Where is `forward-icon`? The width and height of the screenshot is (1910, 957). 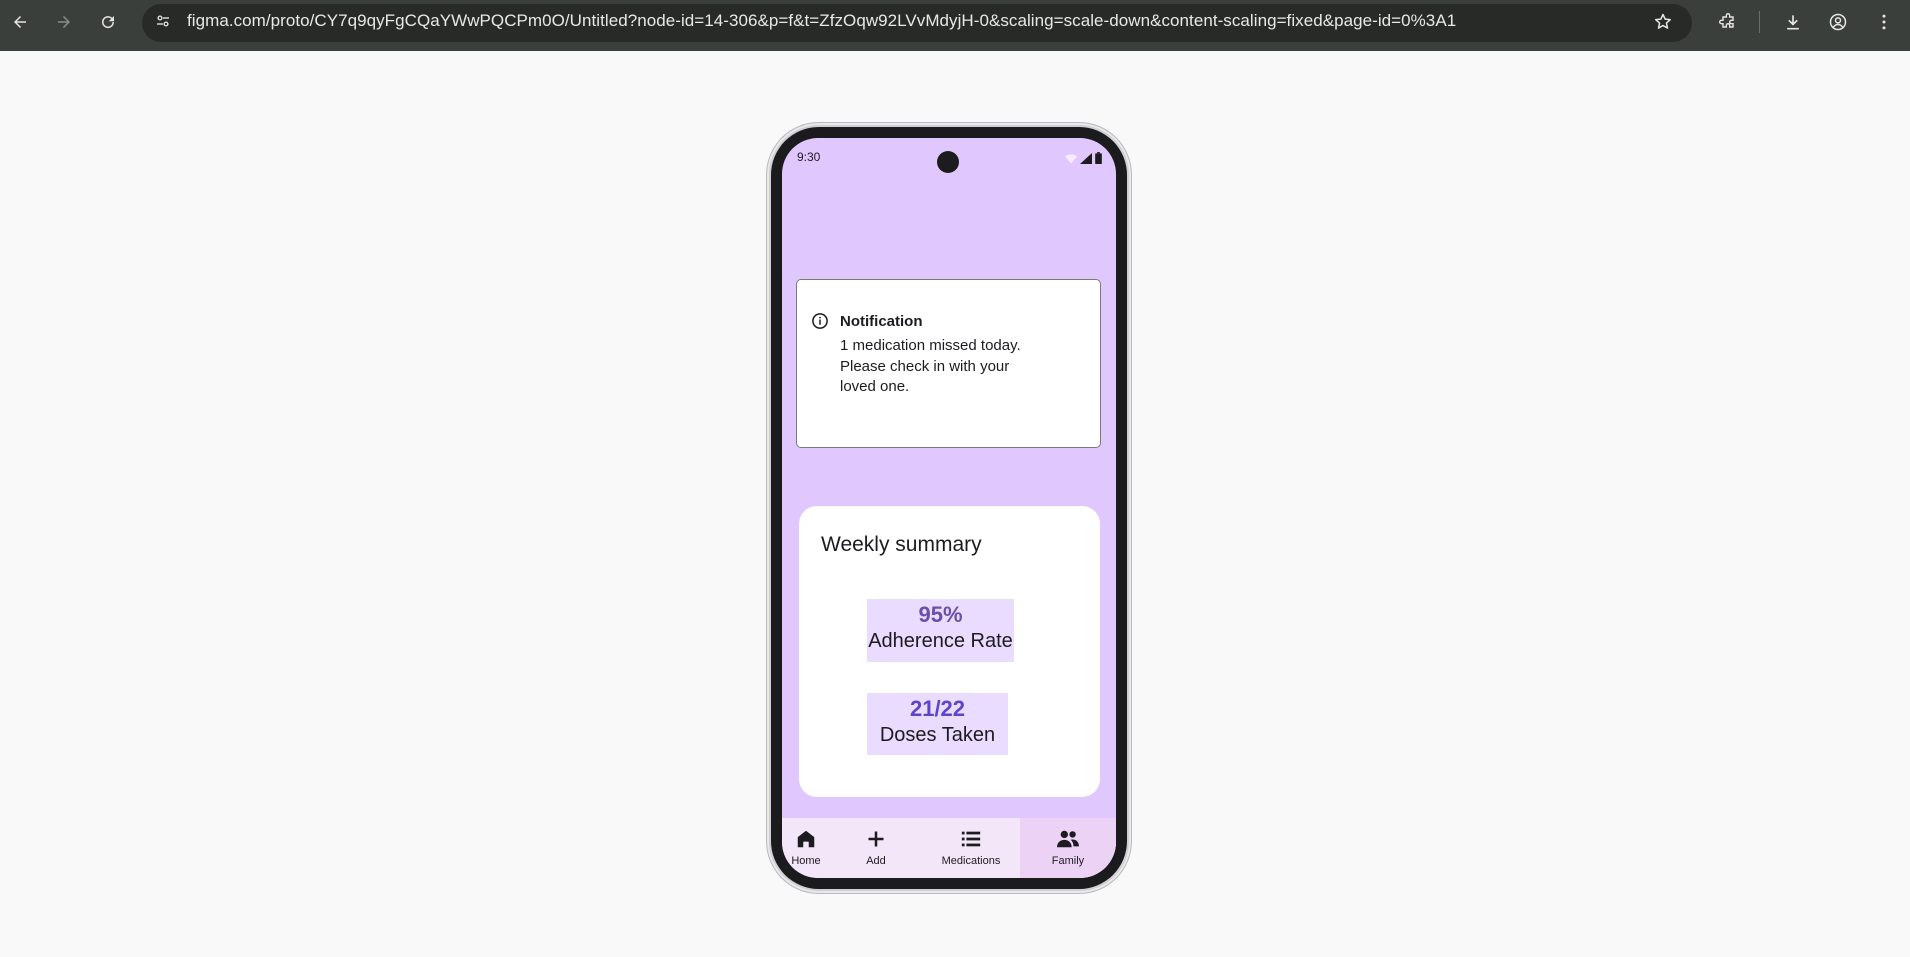 forward-icon is located at coordinates (64, 22).